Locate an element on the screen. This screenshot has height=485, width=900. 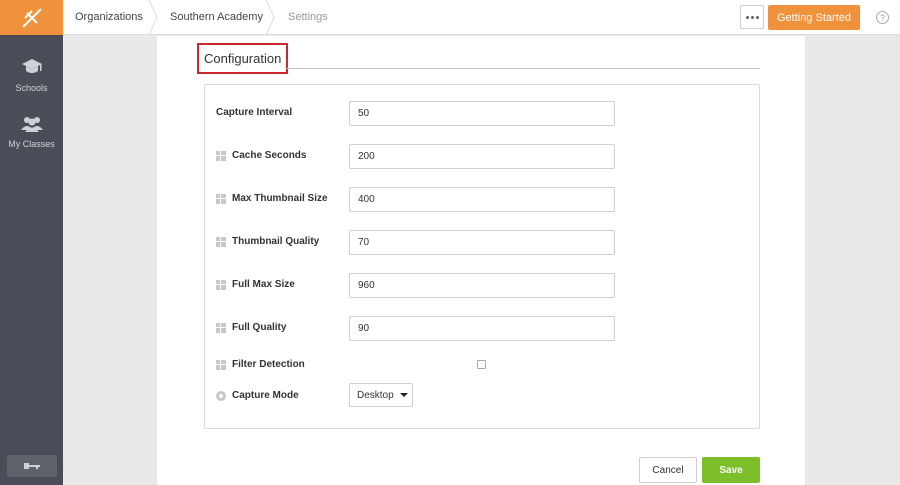
full-quality-field is located at coordinates (482, 328).